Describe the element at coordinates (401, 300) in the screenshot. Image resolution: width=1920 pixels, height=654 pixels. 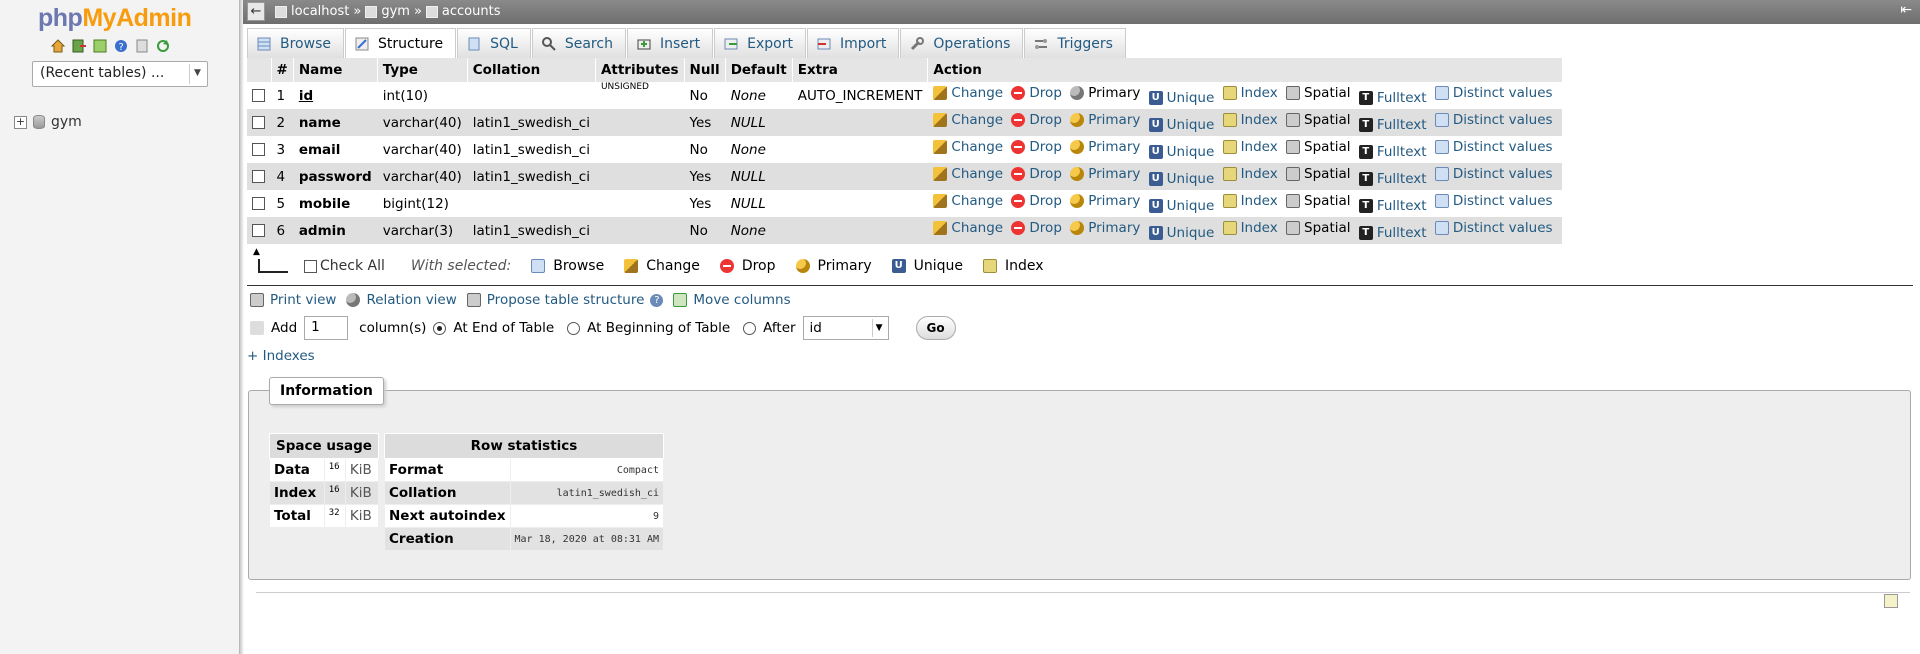
I see `relation-view-link: Relation view` at that location.